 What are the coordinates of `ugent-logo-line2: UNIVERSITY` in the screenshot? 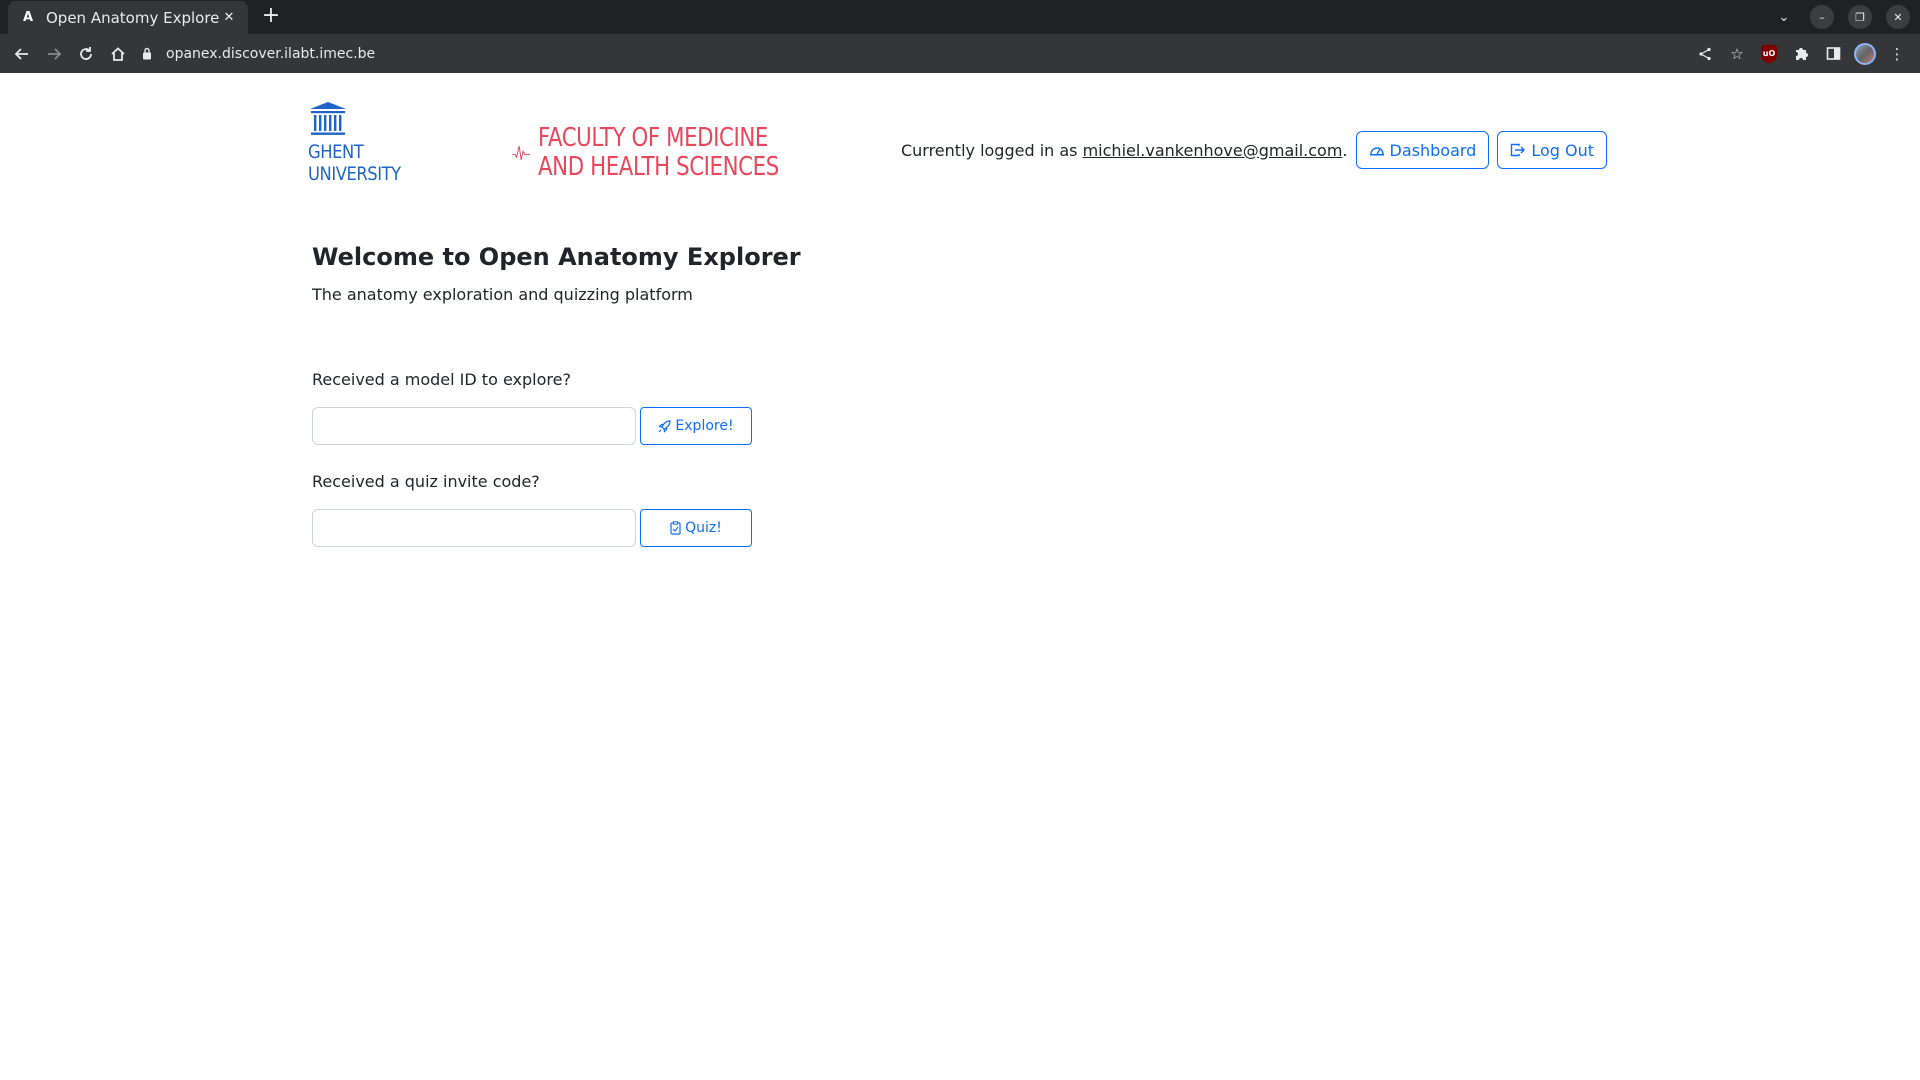 It's located at (354, 174).